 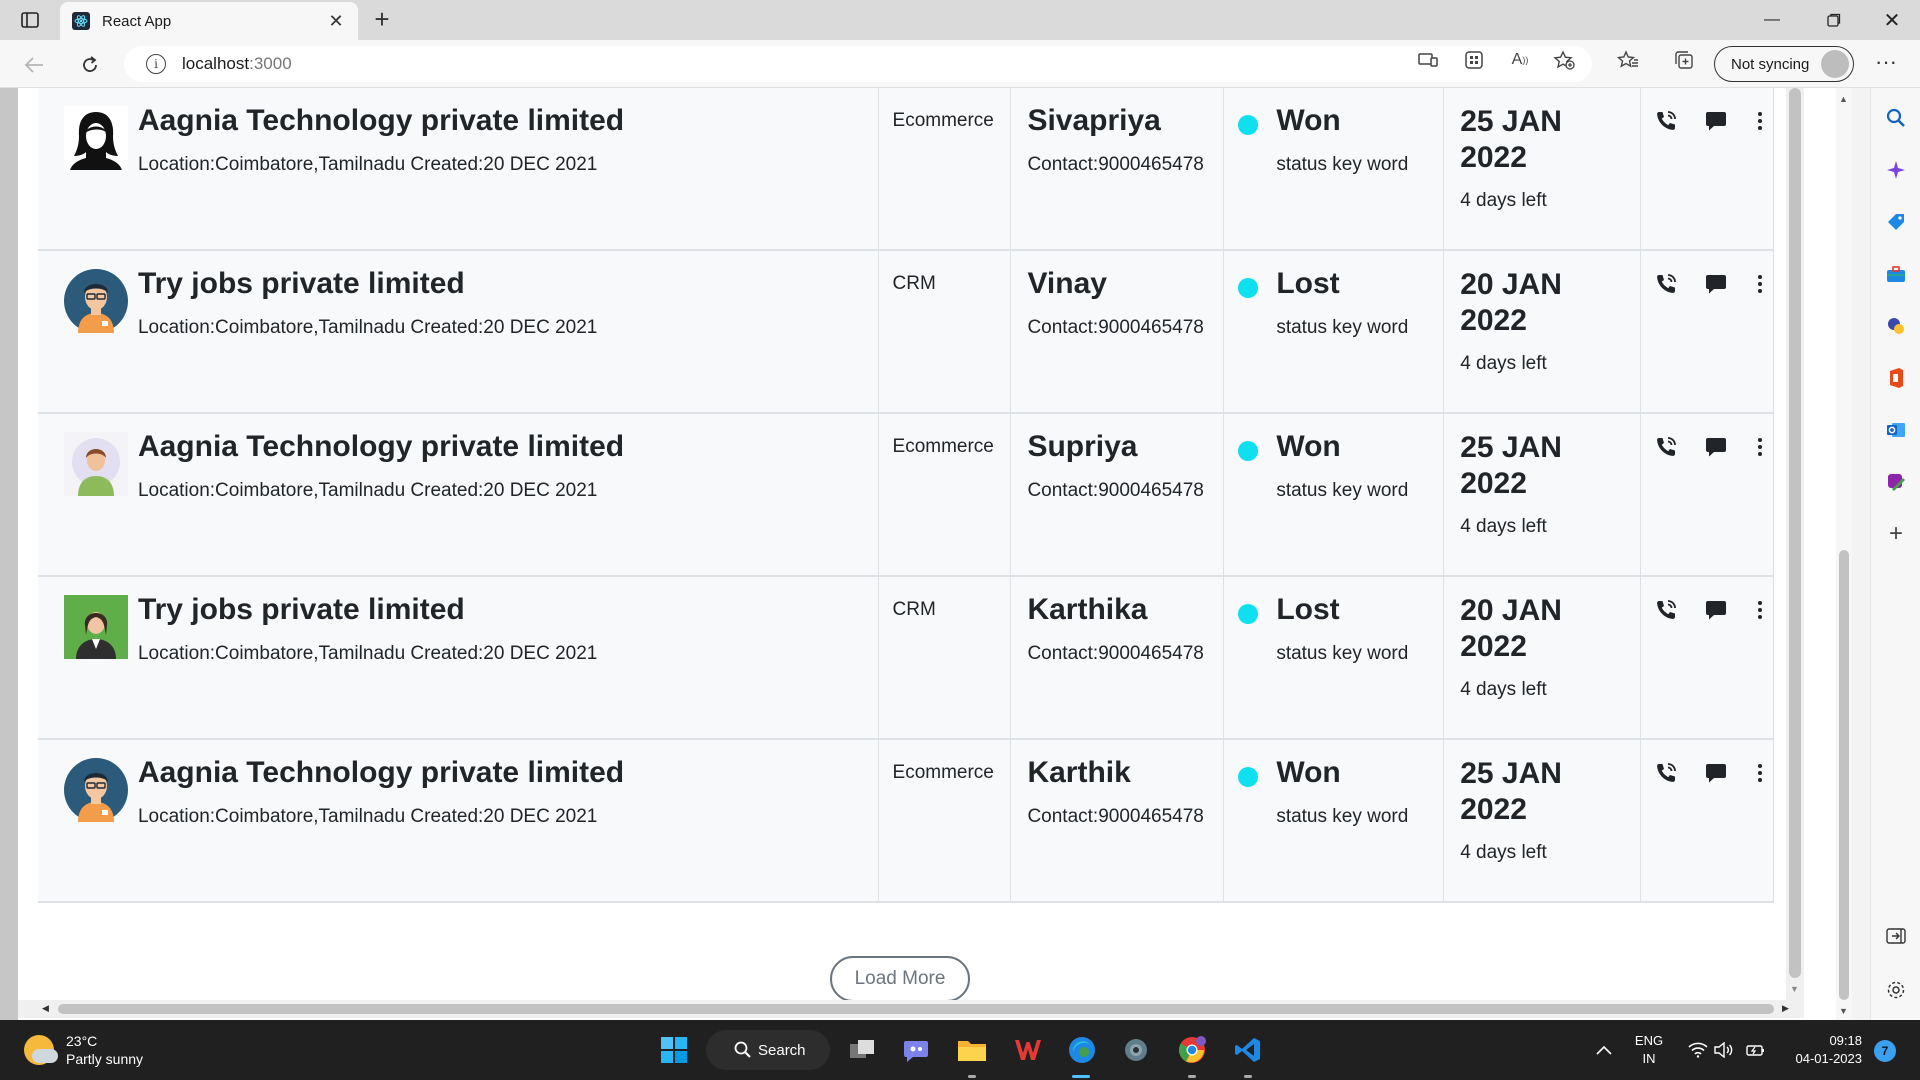 What do you see at coordinates (1082, 1050) in the screenshot?
I see `edge-browser-icon` at bounding box center [1082, 1050].